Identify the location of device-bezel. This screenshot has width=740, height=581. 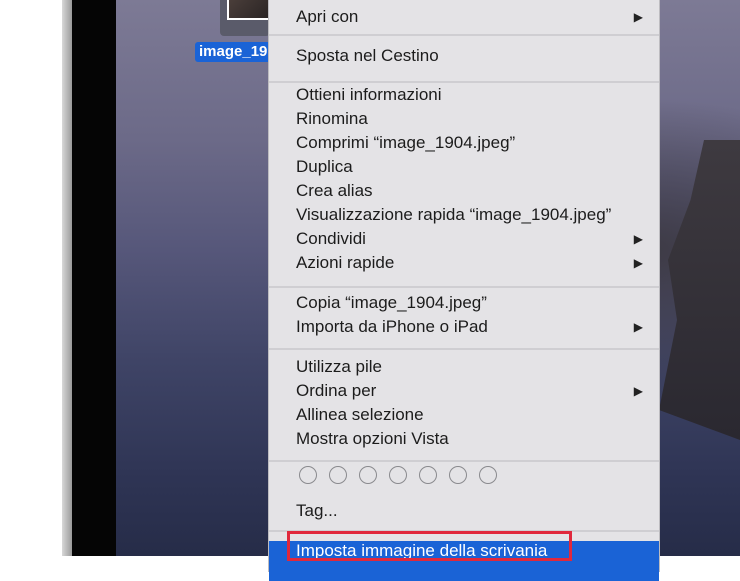
(67, 278).